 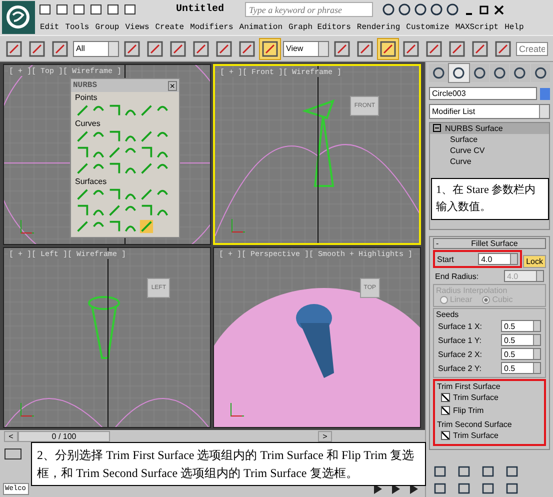 I want to click on previous-frame-button: <, so click(x=11, y=436).